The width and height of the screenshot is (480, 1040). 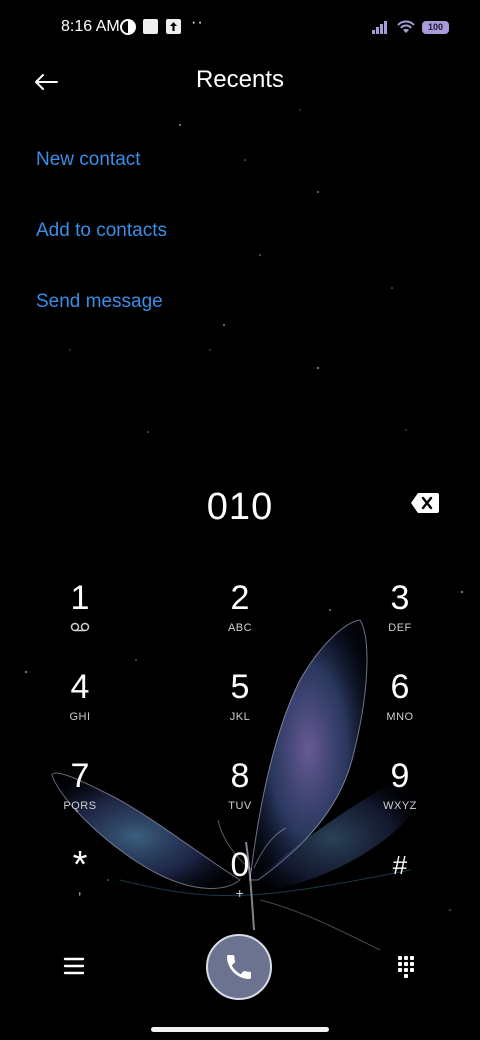 I want to click on key-3: 3 DEF, so click(x=400, y=618).